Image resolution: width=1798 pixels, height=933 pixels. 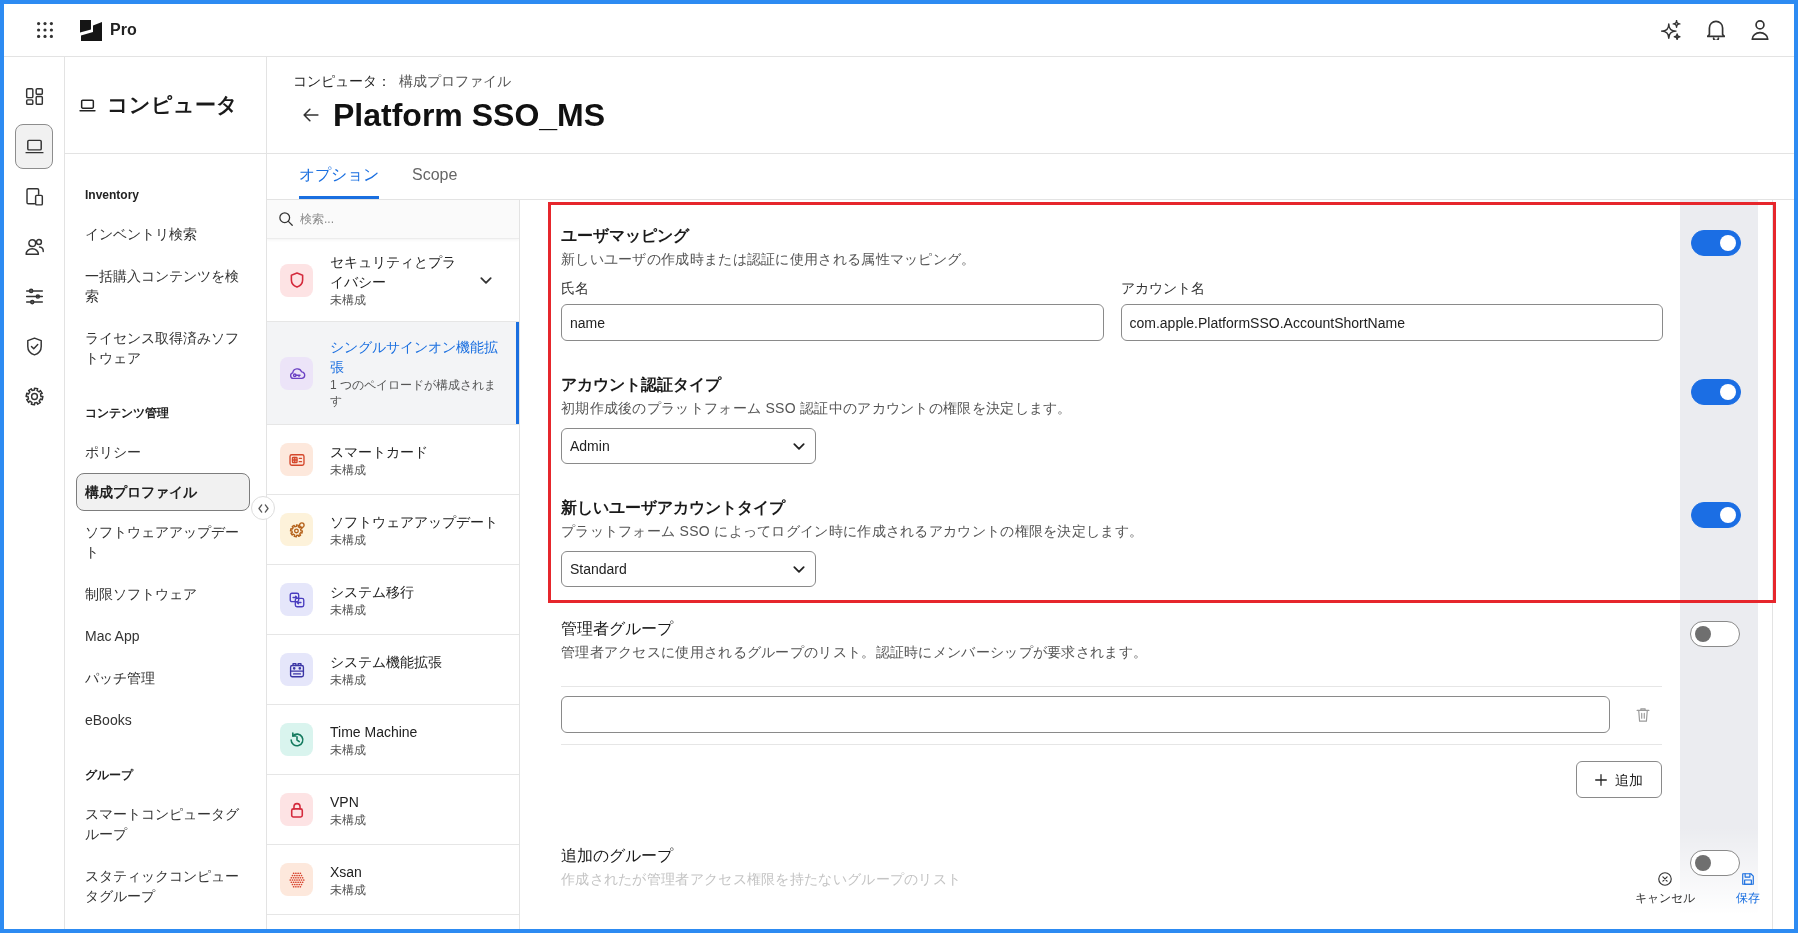 I want to click on nav-item: 構成プロファイル, so click(x=163, y=492).